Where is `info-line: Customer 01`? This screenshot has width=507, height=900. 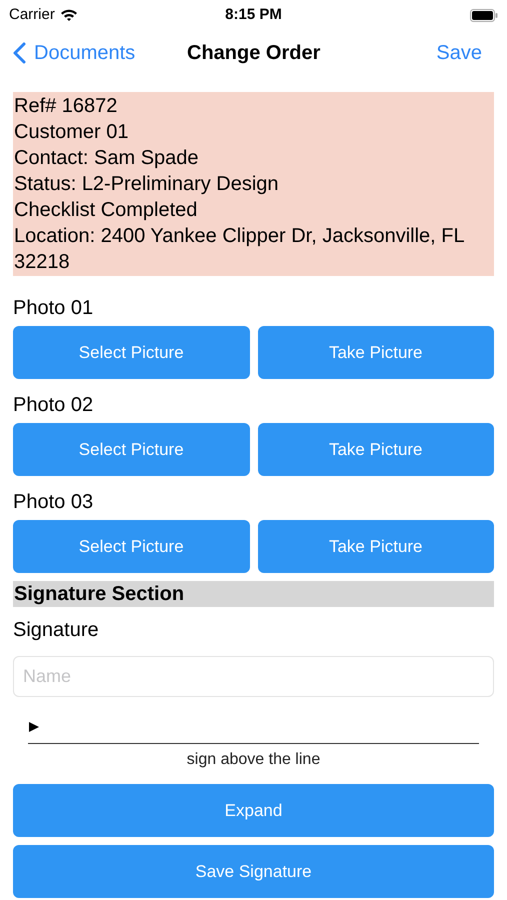
info-line: Customer 01 is located at coordinates (72, 132).